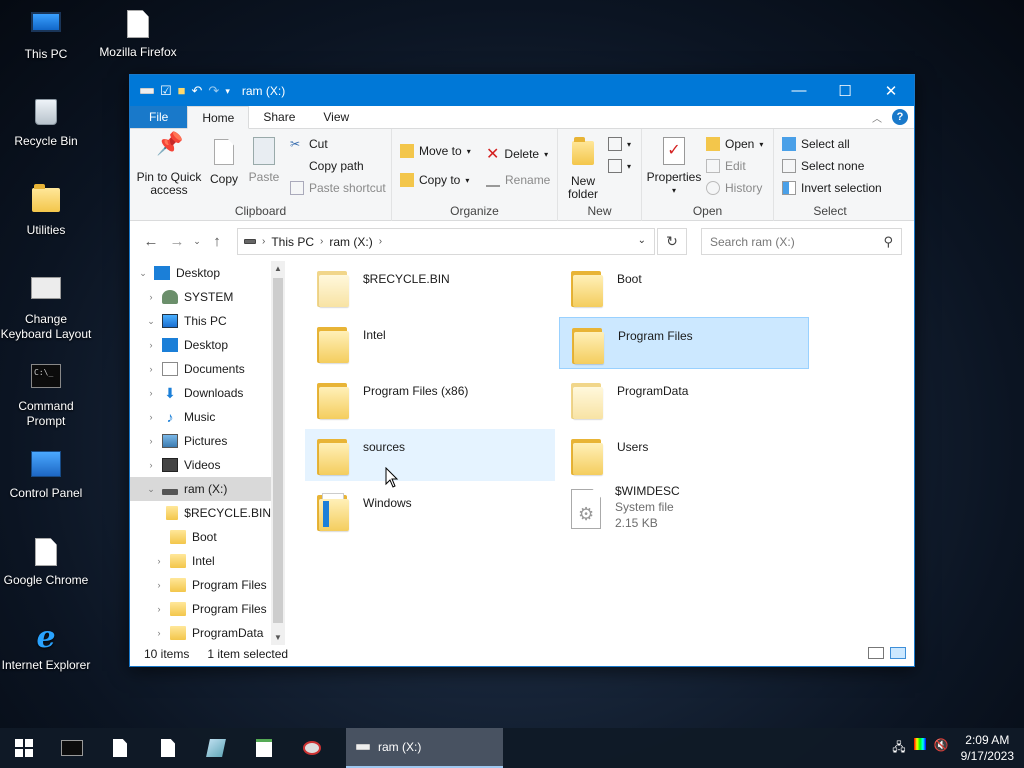 The image size is (1024, 768). What do you see at coordinates (338, 188) in the screenshot?
I see `paste-shortcut-button: Paste shortcut` at bounding box center [338, 188].